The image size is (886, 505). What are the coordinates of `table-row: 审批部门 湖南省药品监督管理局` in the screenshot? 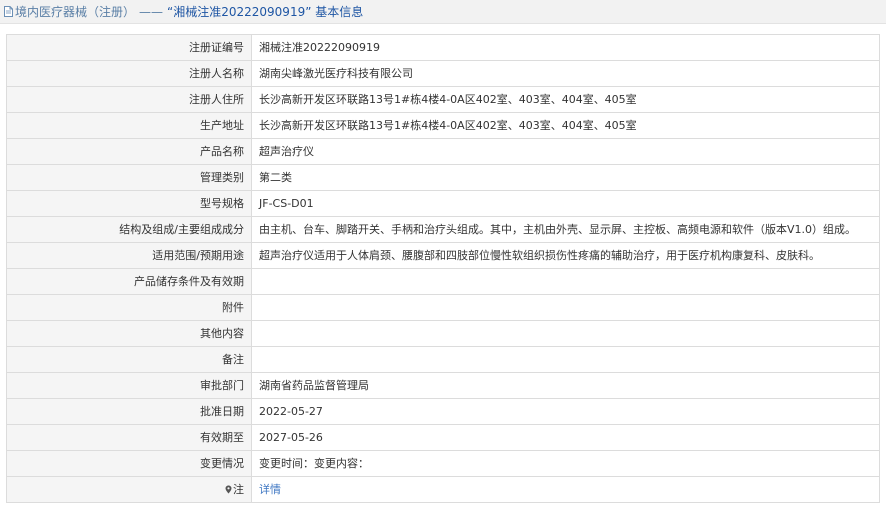 It's located at (443, 385).